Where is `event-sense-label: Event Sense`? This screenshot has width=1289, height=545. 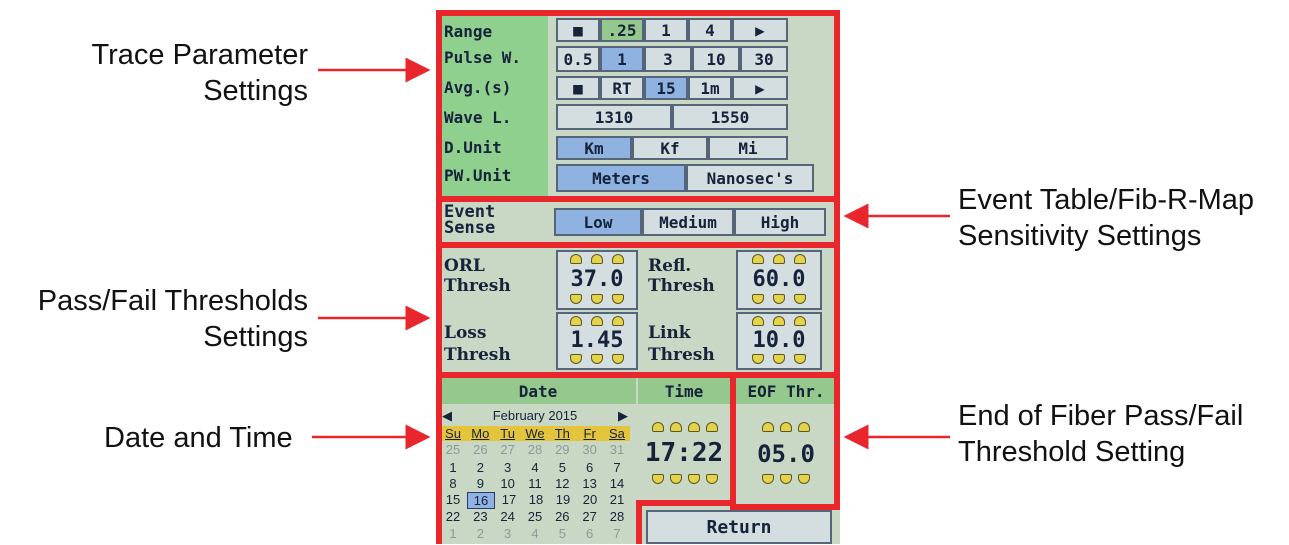 event-sense-label: Event Sense is located at coordinates (470, 221).